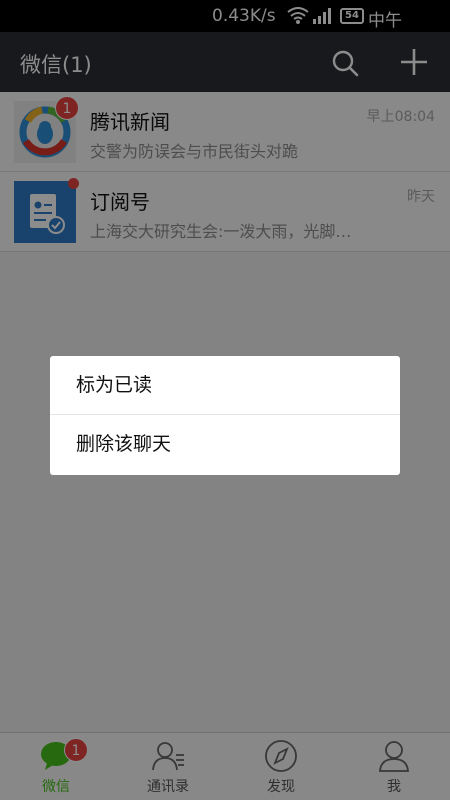  I want to click on delete-chat-option: 删除该聊天, so click(225, 444).